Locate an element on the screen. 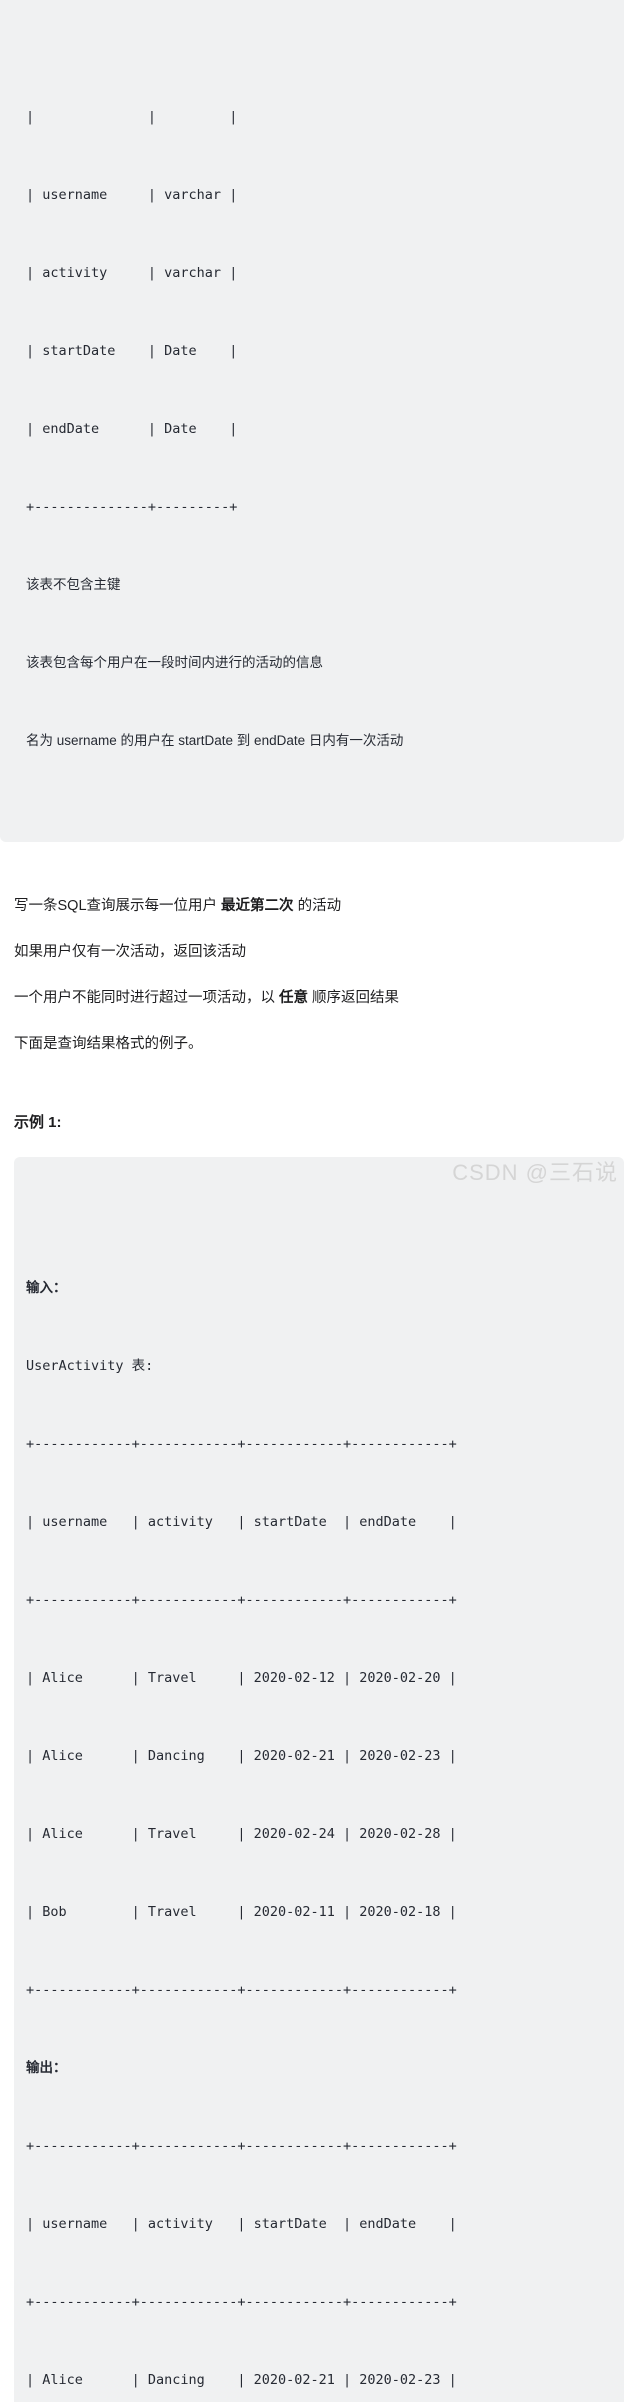  schema-note: 该表不包含主键 is located at coordinates (73, 584).